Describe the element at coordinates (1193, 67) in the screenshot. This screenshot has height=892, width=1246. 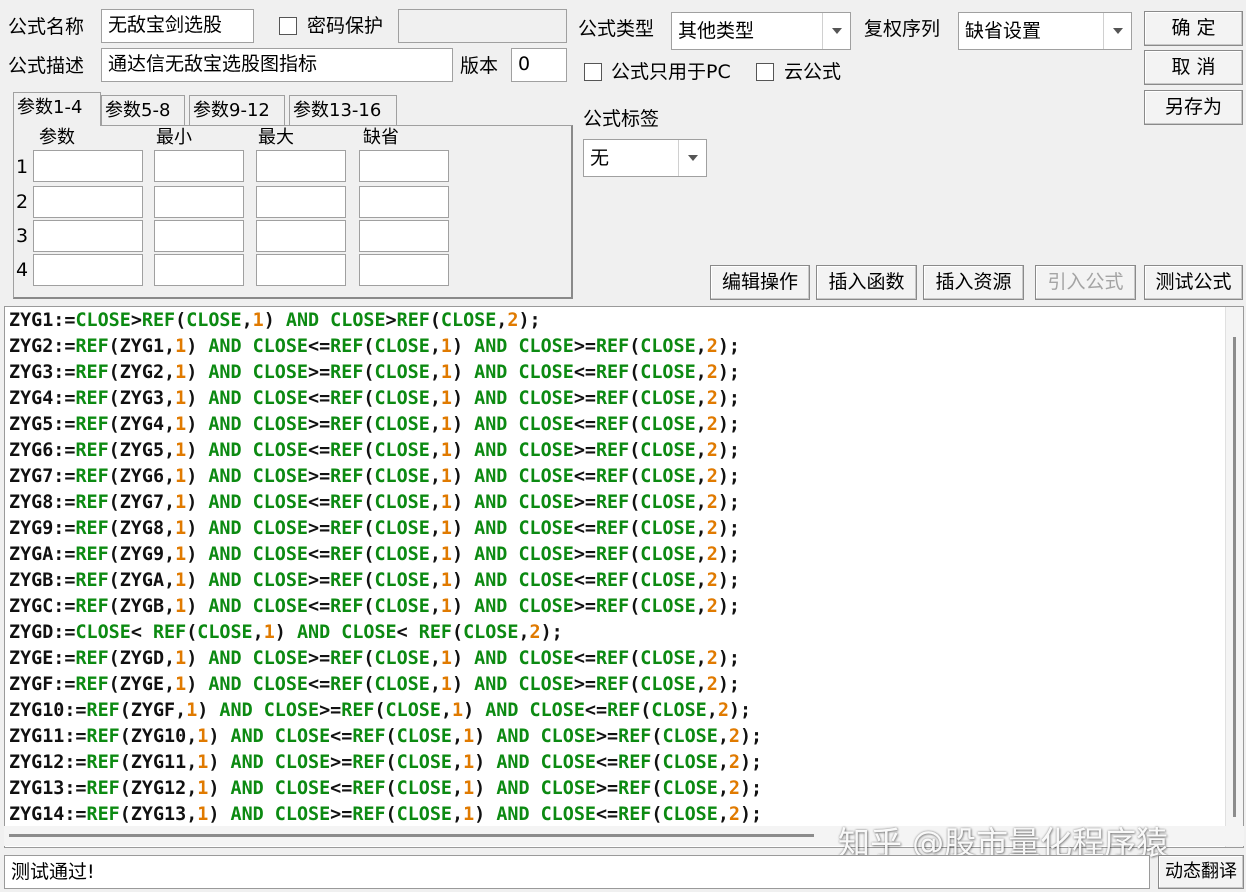
I see `cancel-button: 取 消` at that location.